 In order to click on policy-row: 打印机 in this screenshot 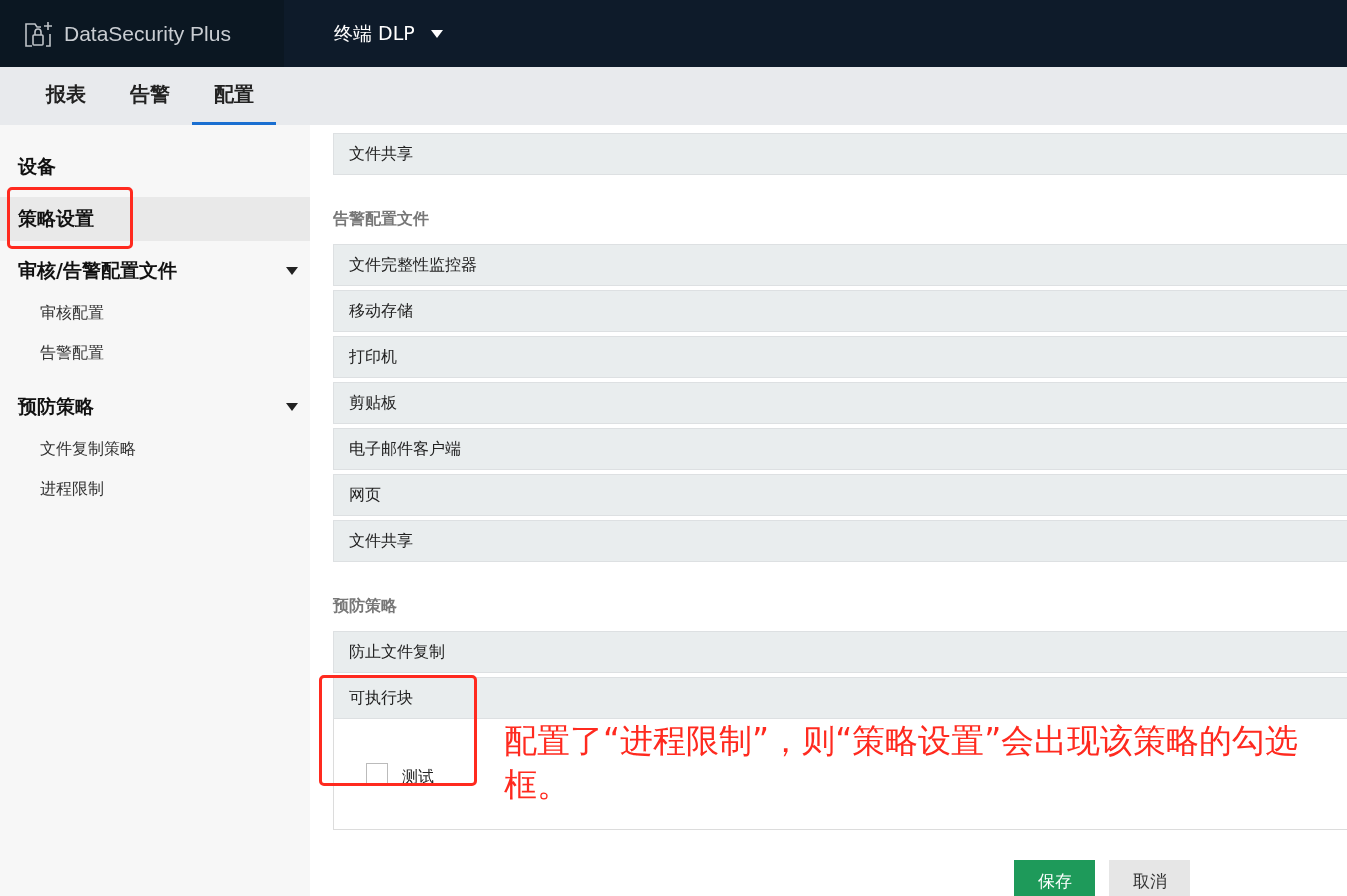, I will do `click(840, 357)`.